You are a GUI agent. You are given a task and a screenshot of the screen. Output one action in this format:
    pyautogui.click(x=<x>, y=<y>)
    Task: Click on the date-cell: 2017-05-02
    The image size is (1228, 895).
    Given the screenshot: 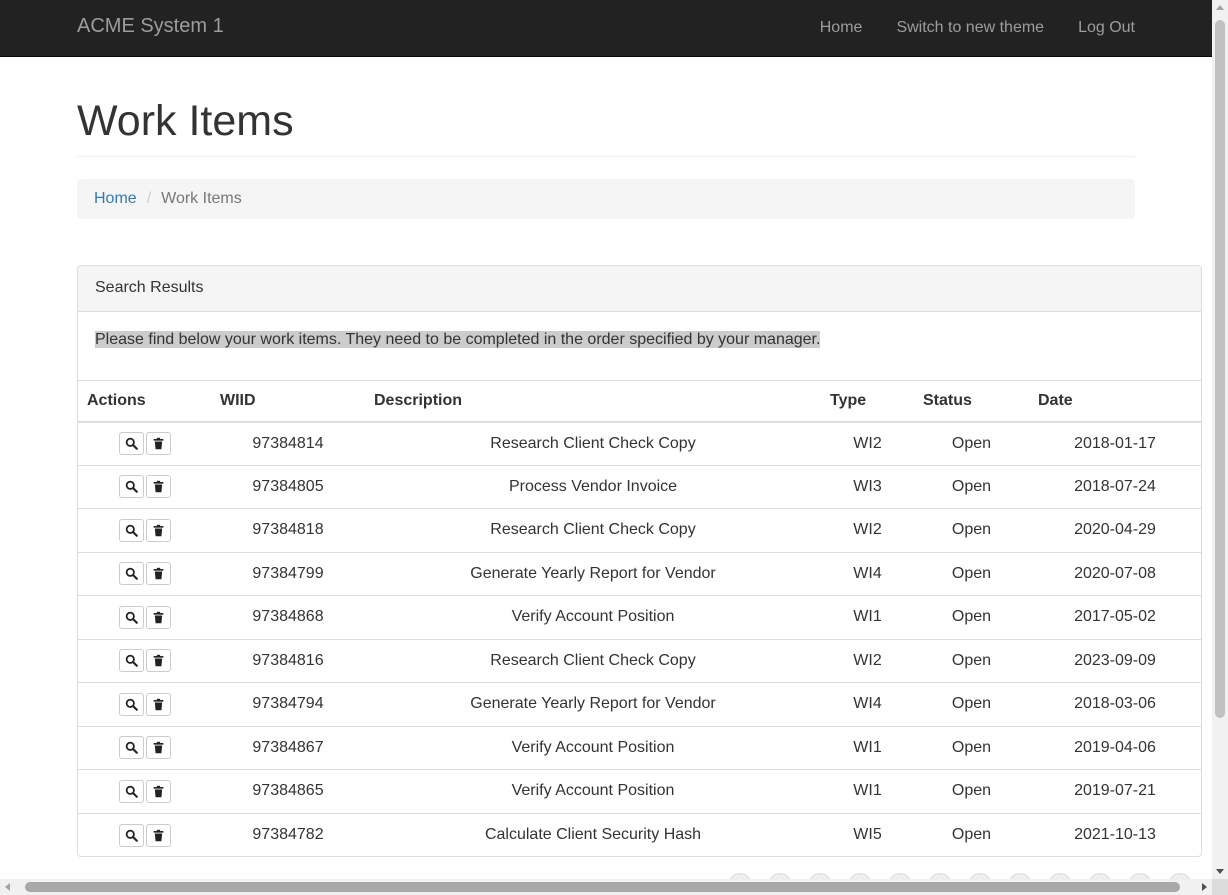 What is the action you would take?
    pyautogui.click(x=1115, y=617)
    